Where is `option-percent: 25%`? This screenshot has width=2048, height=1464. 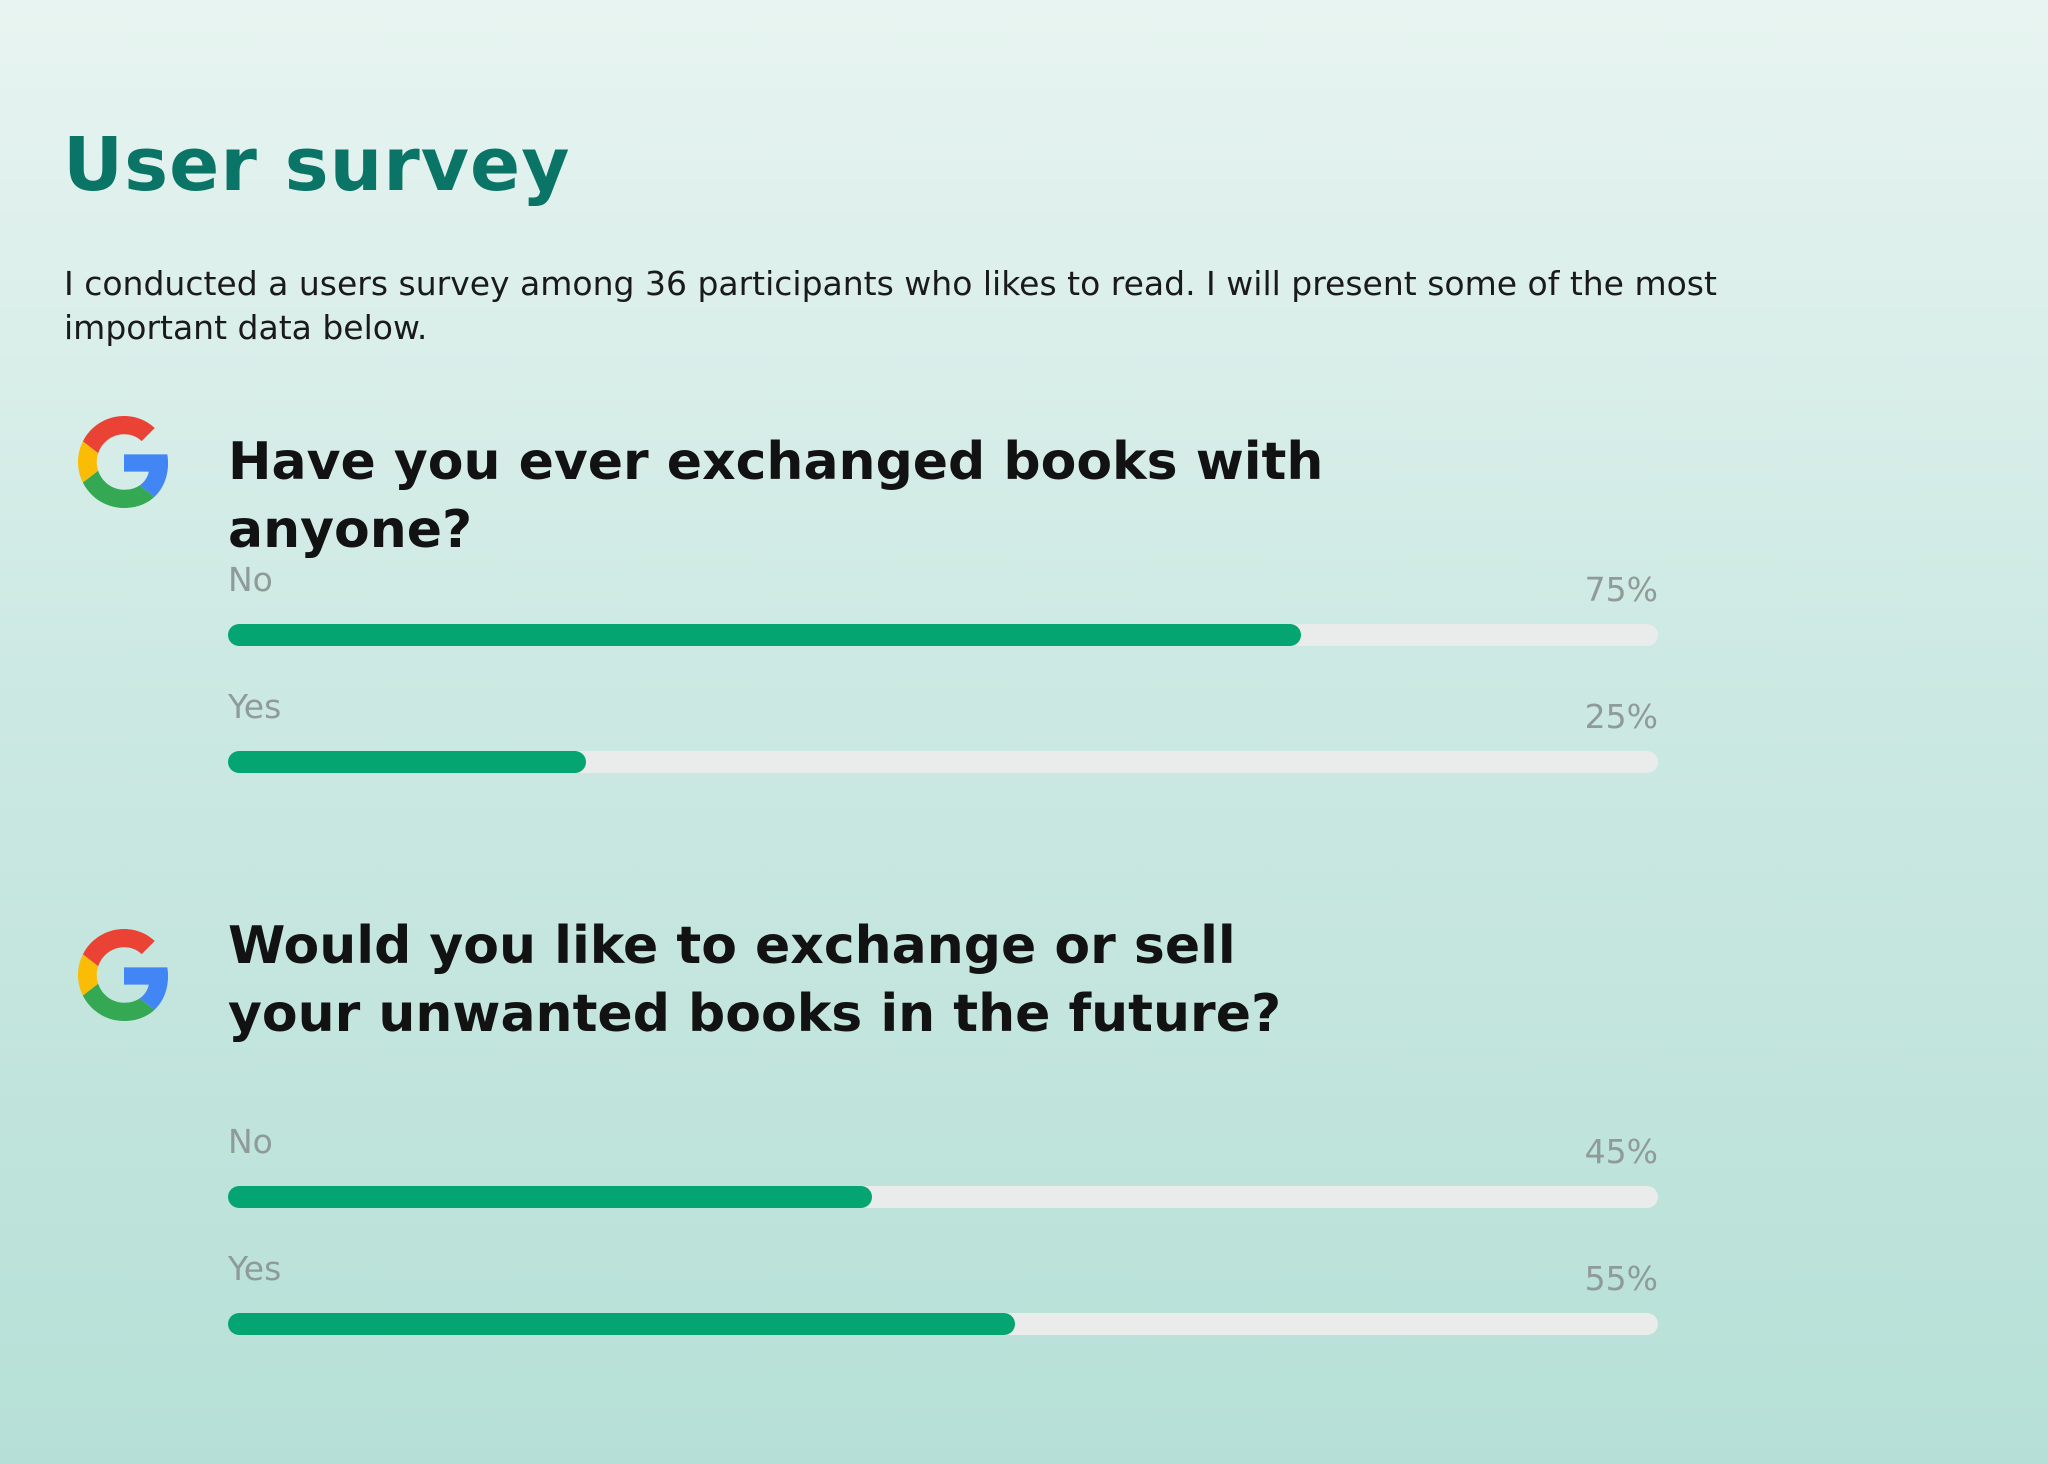
option-percent: 25% is located at coordinates (1621, 716).